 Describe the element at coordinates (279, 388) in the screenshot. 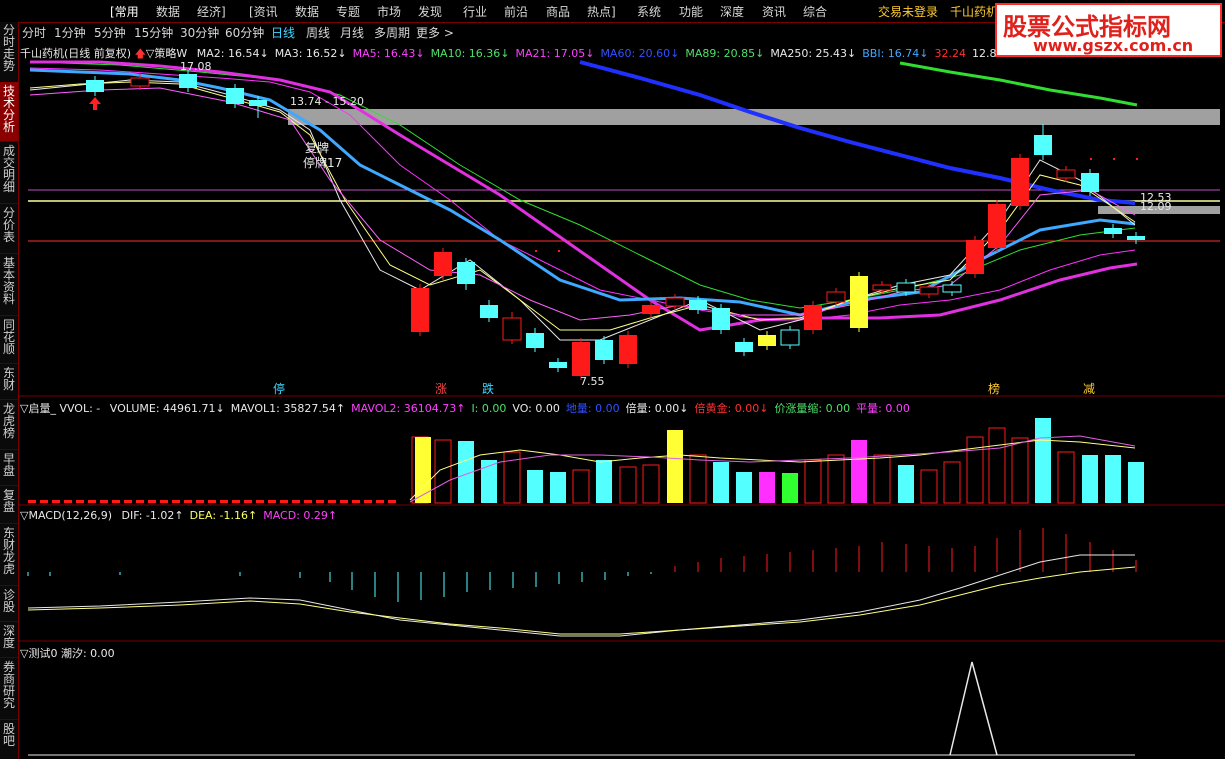

I see `mark-halt: 停` at that location.